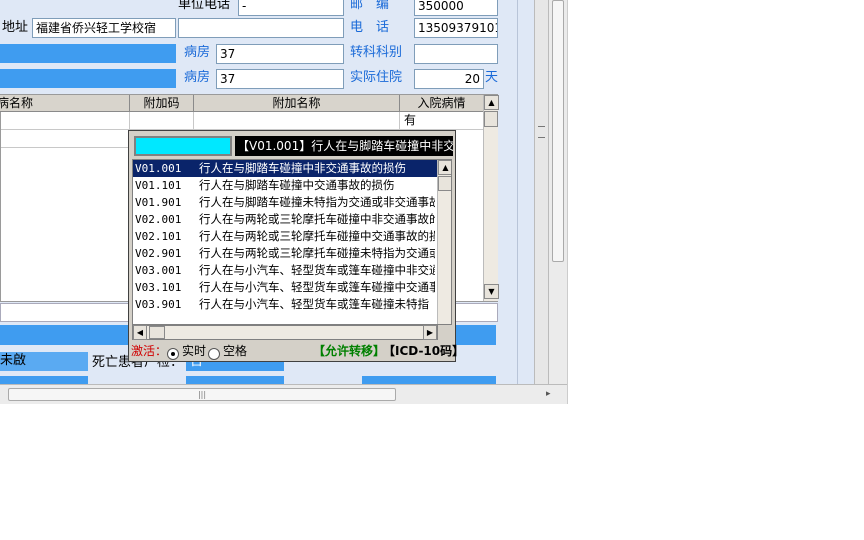 The image size is (864, 540). Describe the element at coordinates (285, 236) in the screenshot. I see `list-item: V02.101 行人在与两轮或三轮摩托车碰撞中交通事故的损伤` at that location.